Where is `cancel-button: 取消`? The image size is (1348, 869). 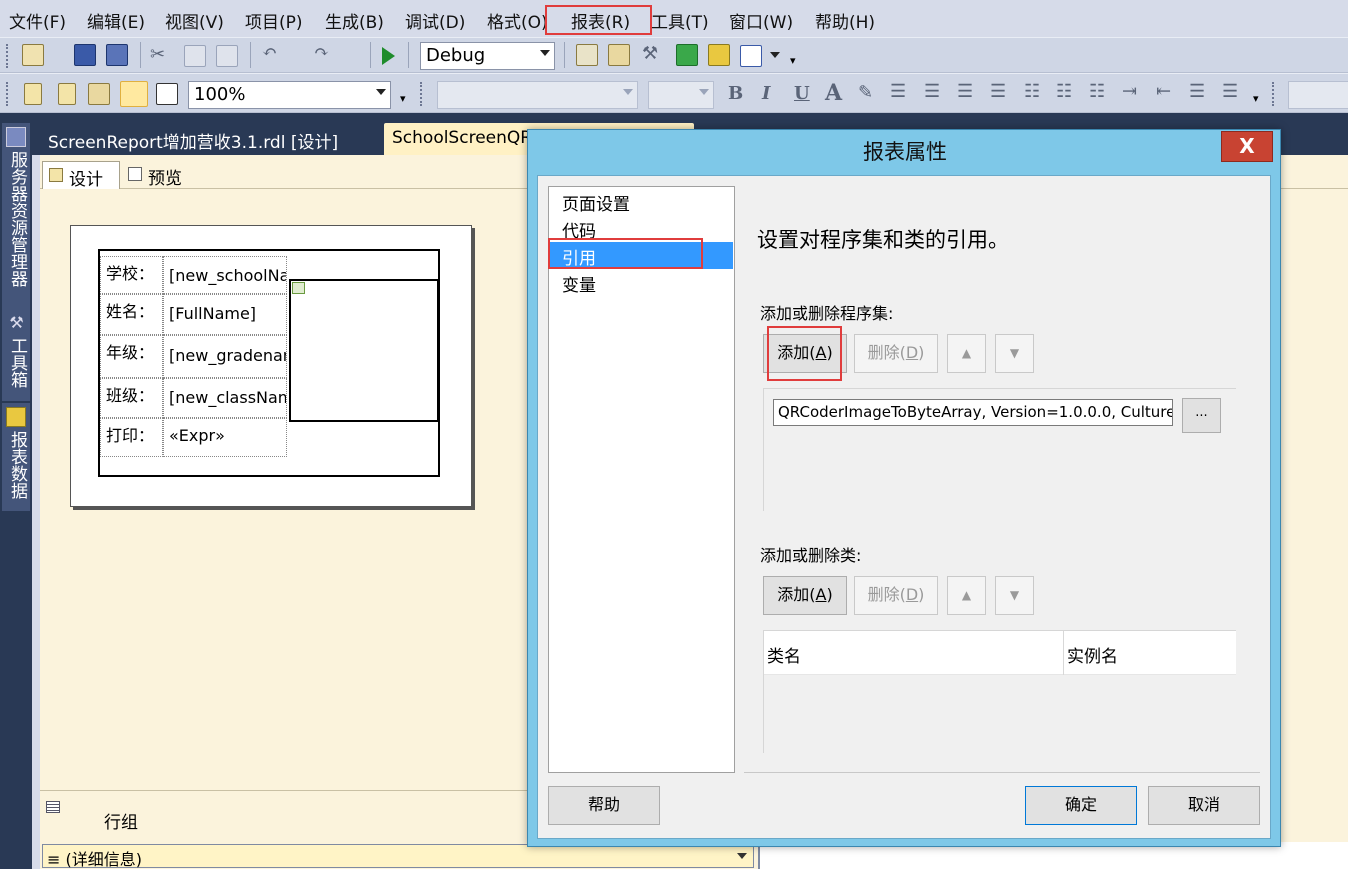 cancel-button: 取消 is located at coordinates (1204, 805).